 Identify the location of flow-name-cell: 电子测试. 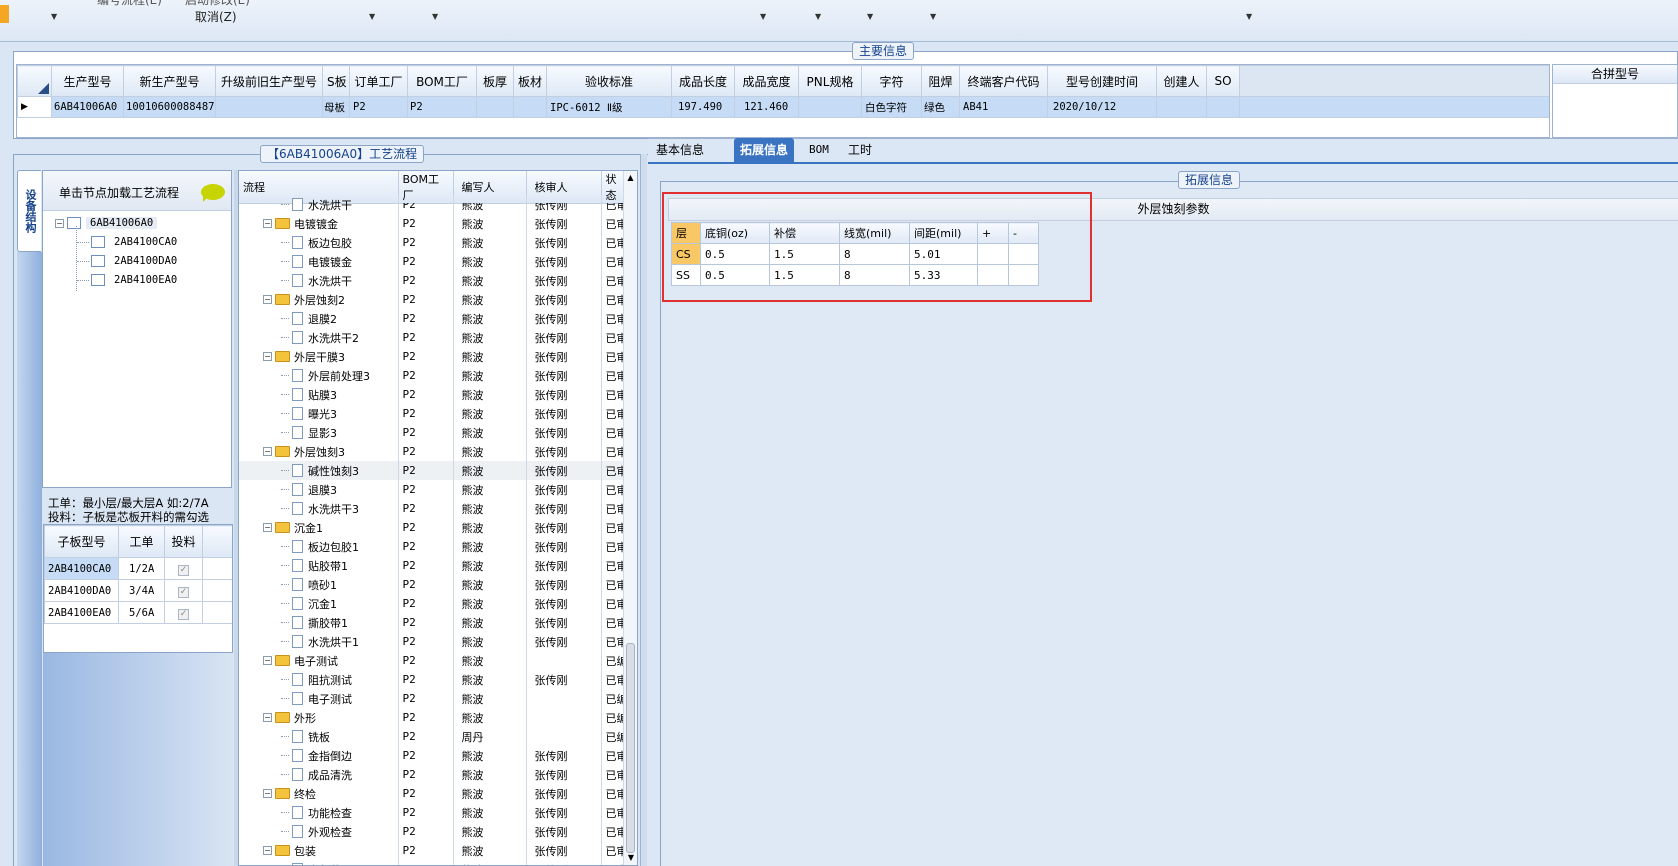
(319, 698).